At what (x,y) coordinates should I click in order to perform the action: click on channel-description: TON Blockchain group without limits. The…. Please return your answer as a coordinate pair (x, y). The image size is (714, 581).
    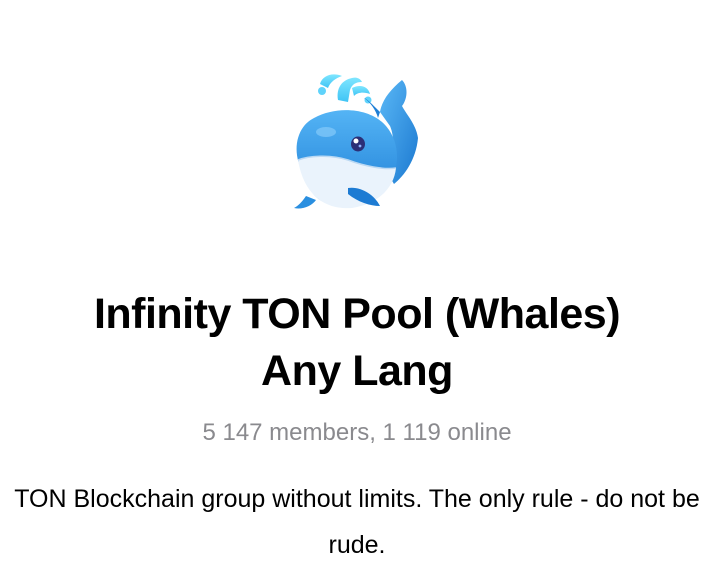
    Looking at the image, I should click on (357, 522).